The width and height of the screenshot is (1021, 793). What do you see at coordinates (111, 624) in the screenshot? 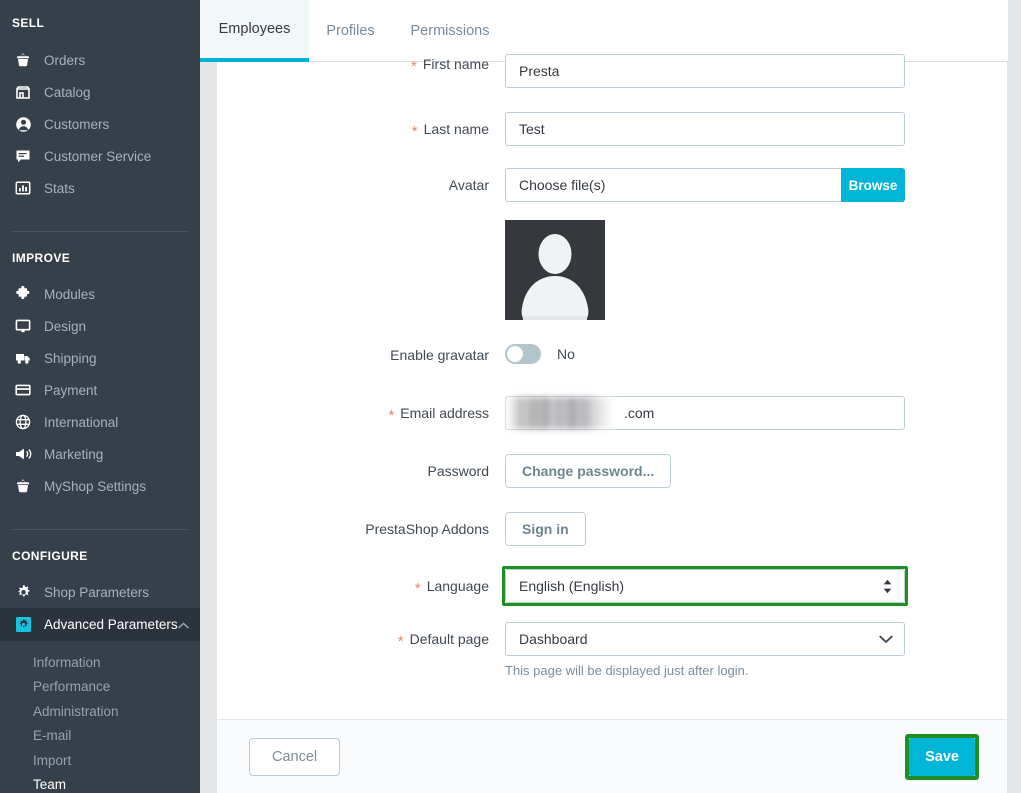
I see `sidebar-item-label: Advanced Parameters` at bounding box center [111, 624].